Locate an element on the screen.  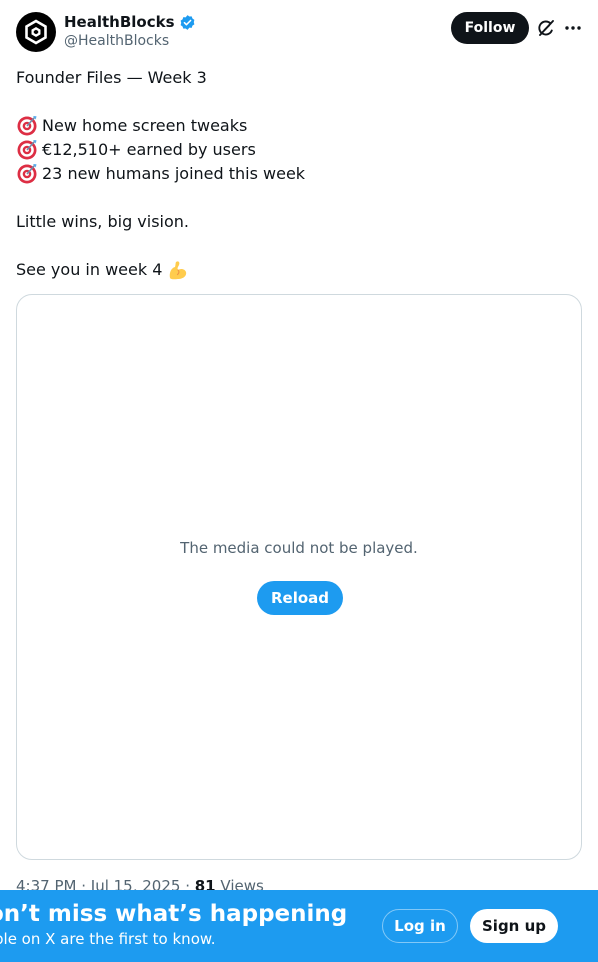
tweet-line: New home screen tweaks is located at coordinates (299, 126).